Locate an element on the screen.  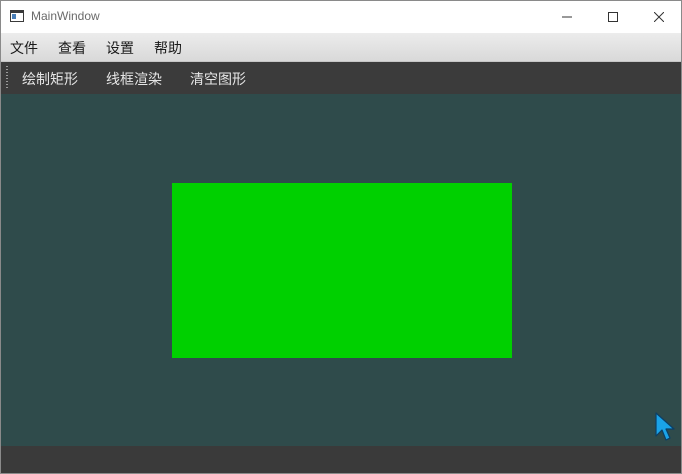
clear-shapes-button: 清空图形 is located at coordinates (218, 79).